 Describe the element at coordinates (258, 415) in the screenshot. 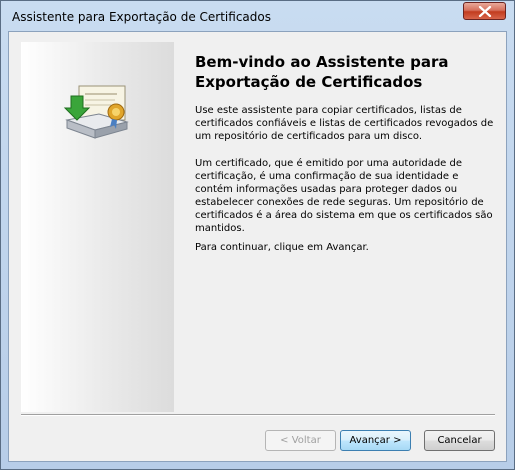

I see `footer-divider` at that location.